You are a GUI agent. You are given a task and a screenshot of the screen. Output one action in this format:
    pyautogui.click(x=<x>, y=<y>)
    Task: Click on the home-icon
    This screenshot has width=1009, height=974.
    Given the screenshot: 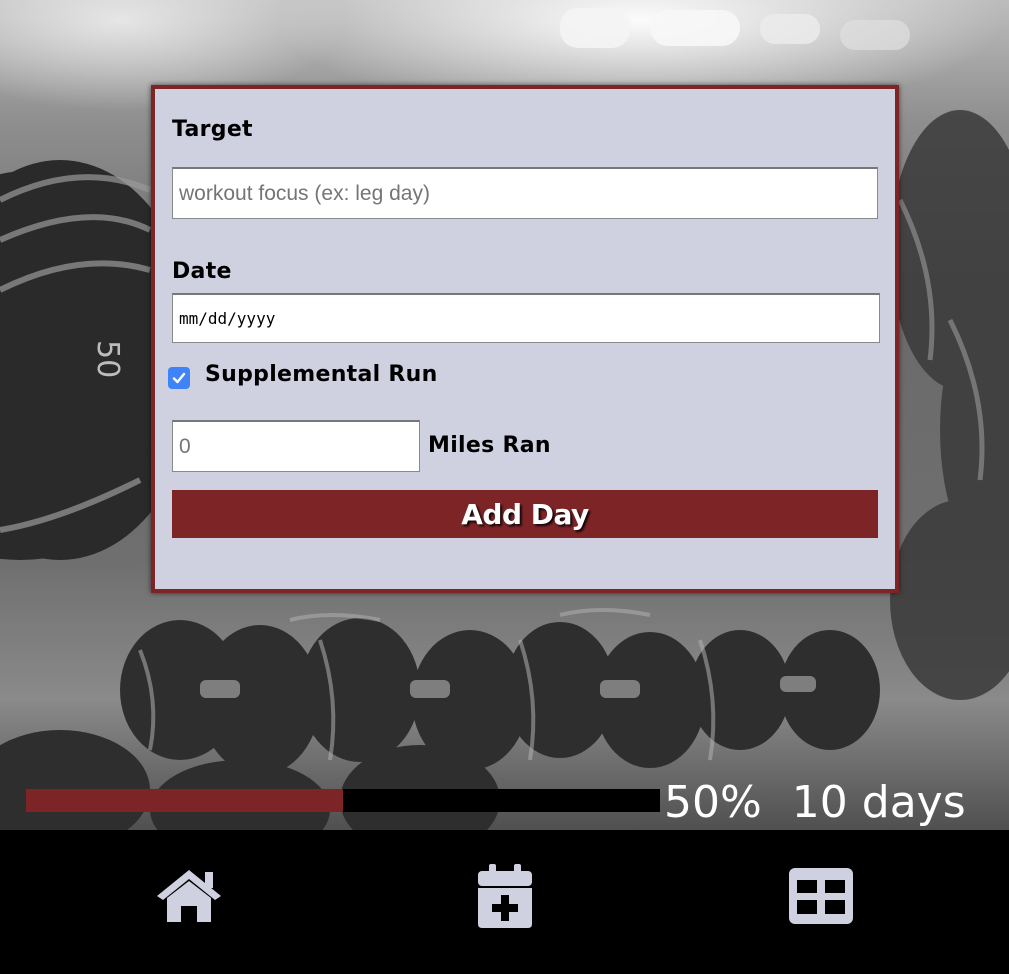 What is the action you would take?
    pyautogui.click(x=189, y=896)
    